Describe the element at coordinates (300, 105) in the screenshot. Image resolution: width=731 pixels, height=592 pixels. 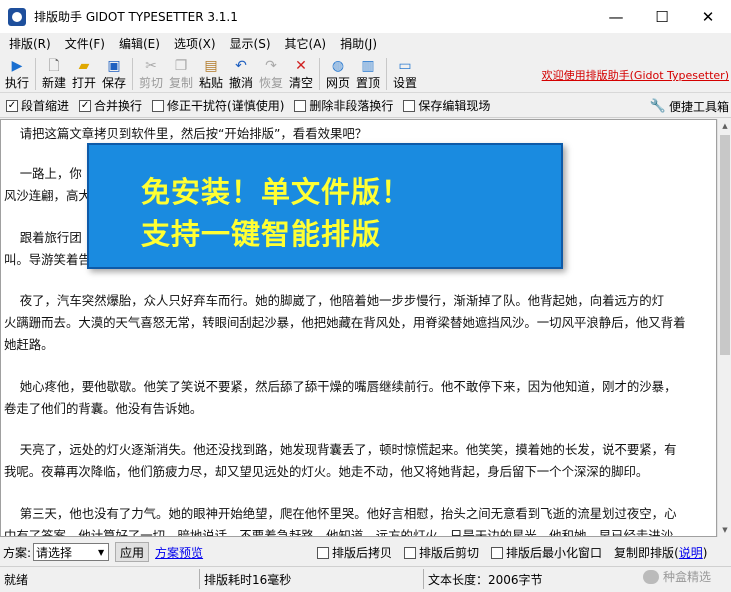
I see `delete-breaks-checkbox` at that location.